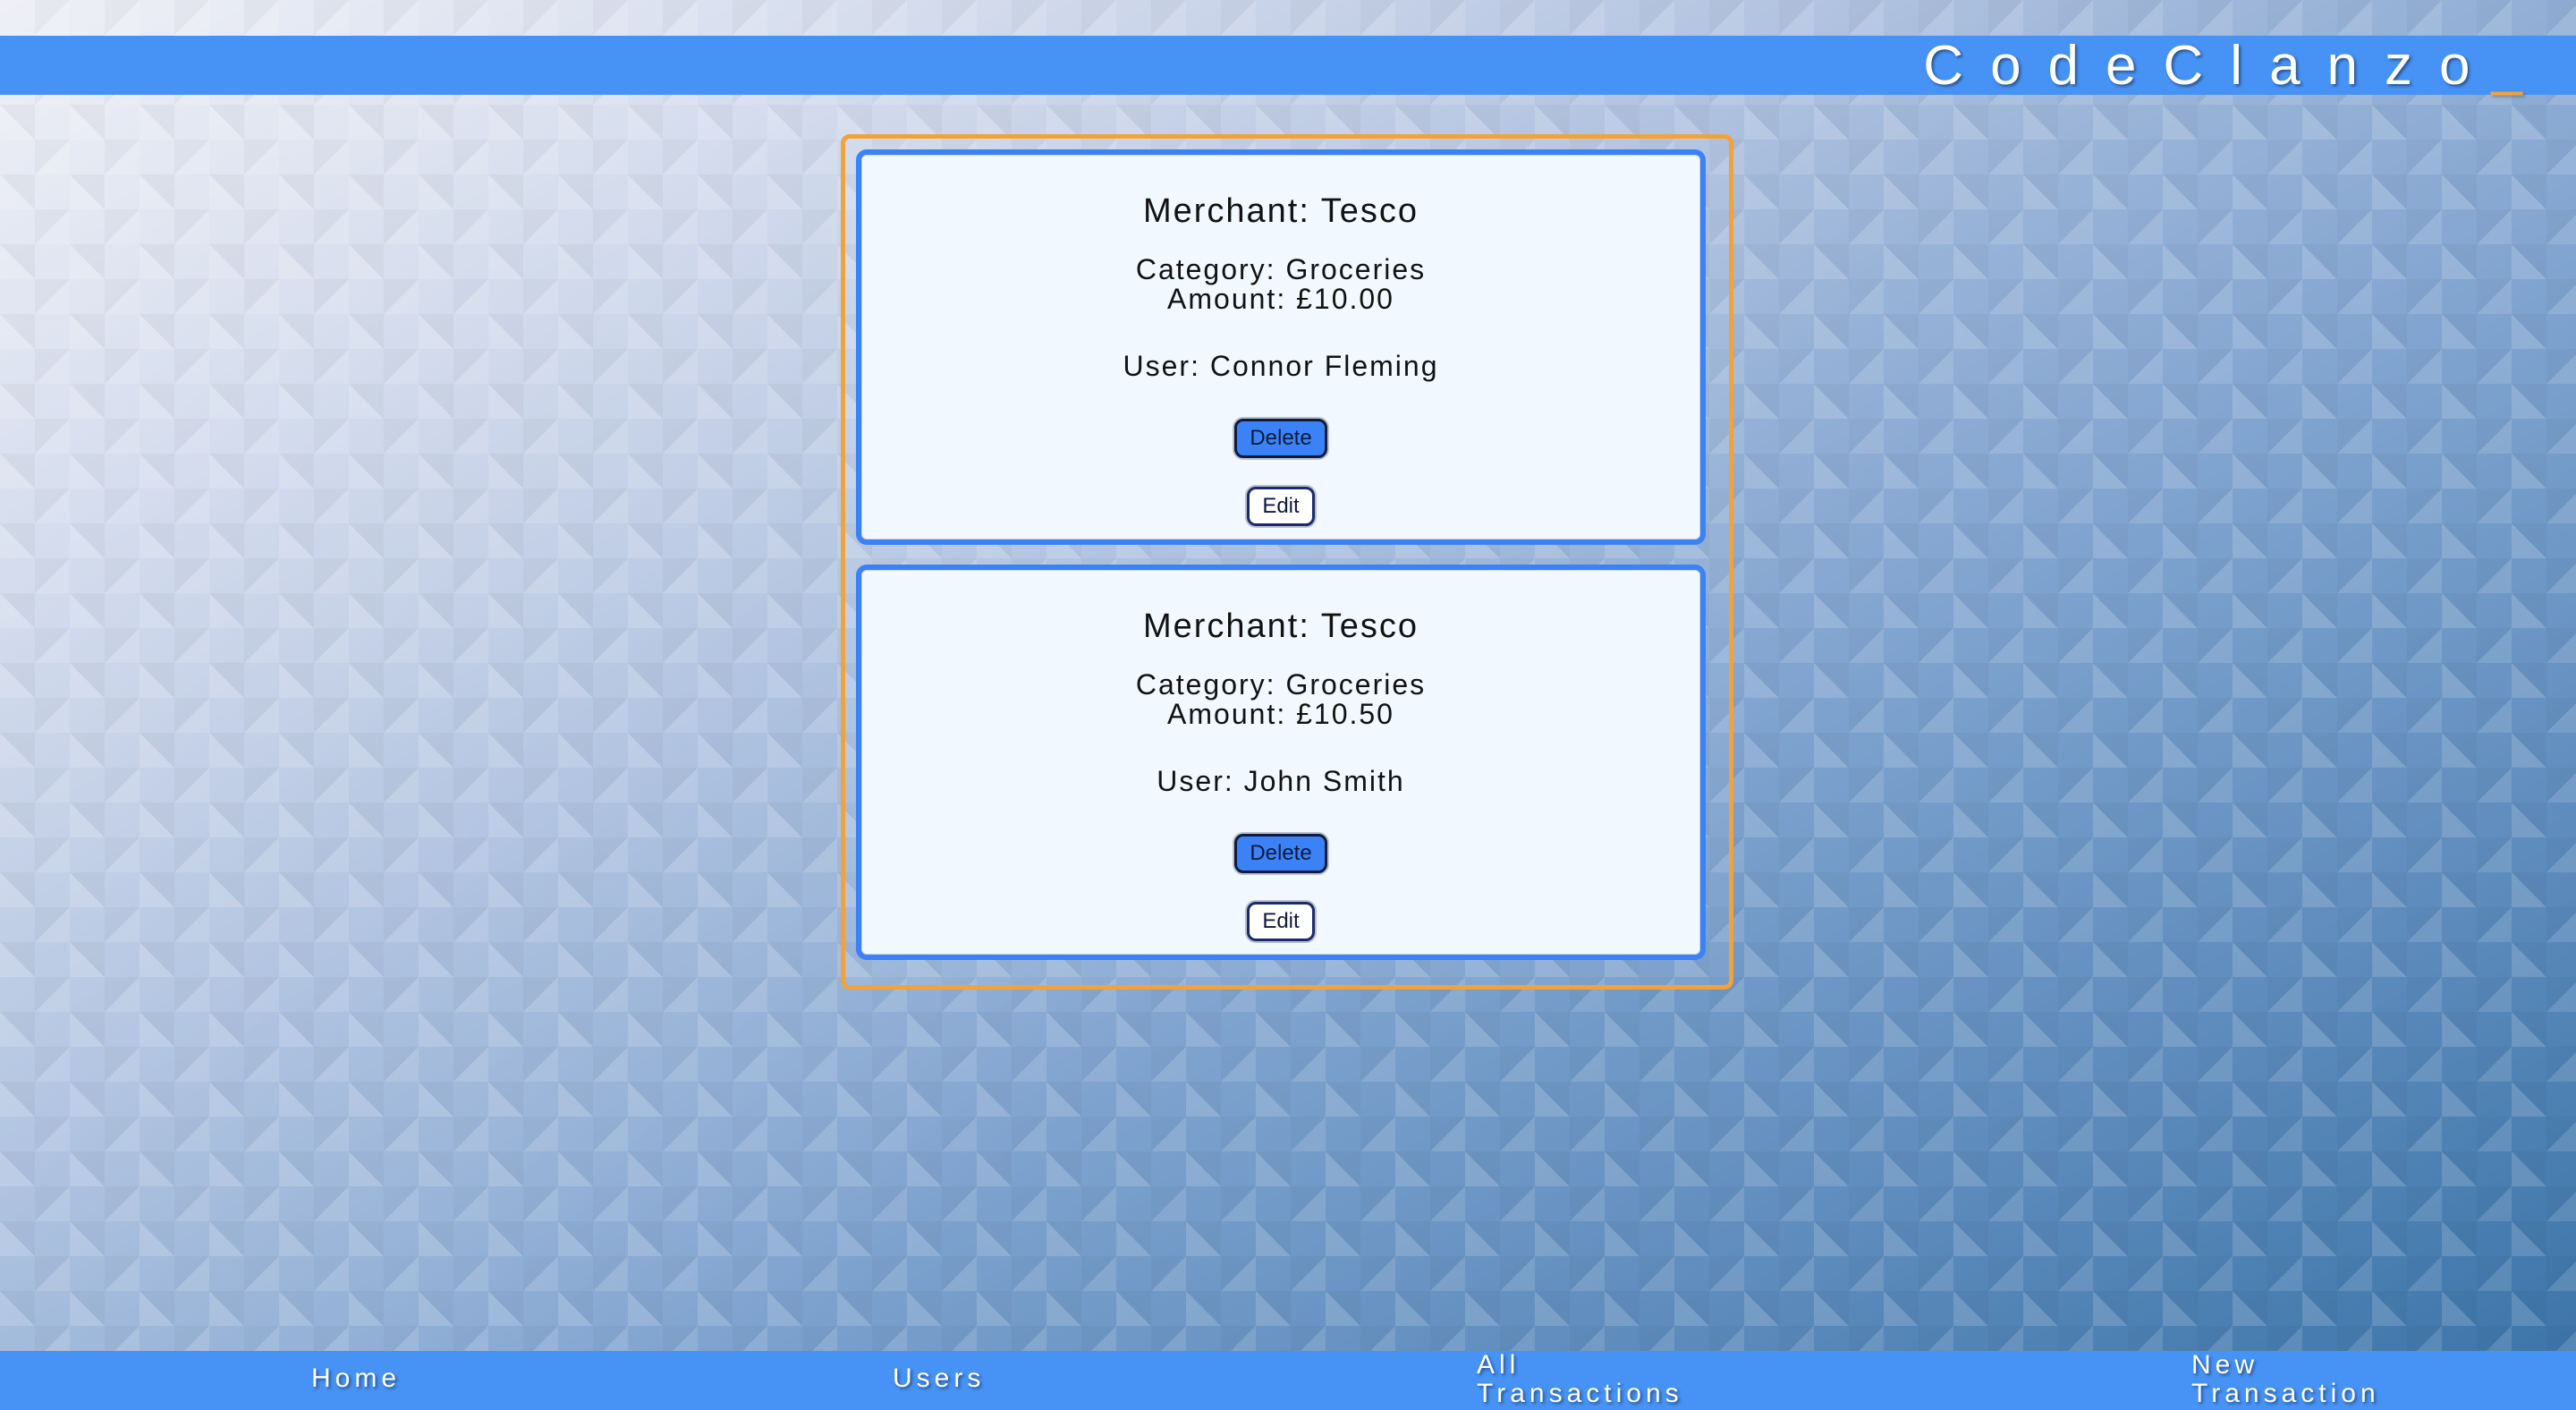 The width and height of the screenshot is (2576, 1410). I want to click on nav-home-label: Home, so click(356, 1378).